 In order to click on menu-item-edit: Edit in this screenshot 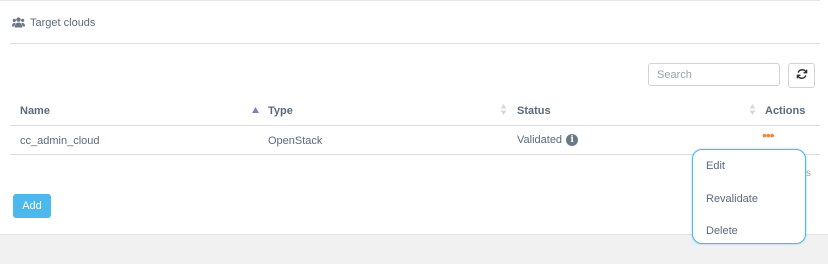, I will do `click(715, 166)`.